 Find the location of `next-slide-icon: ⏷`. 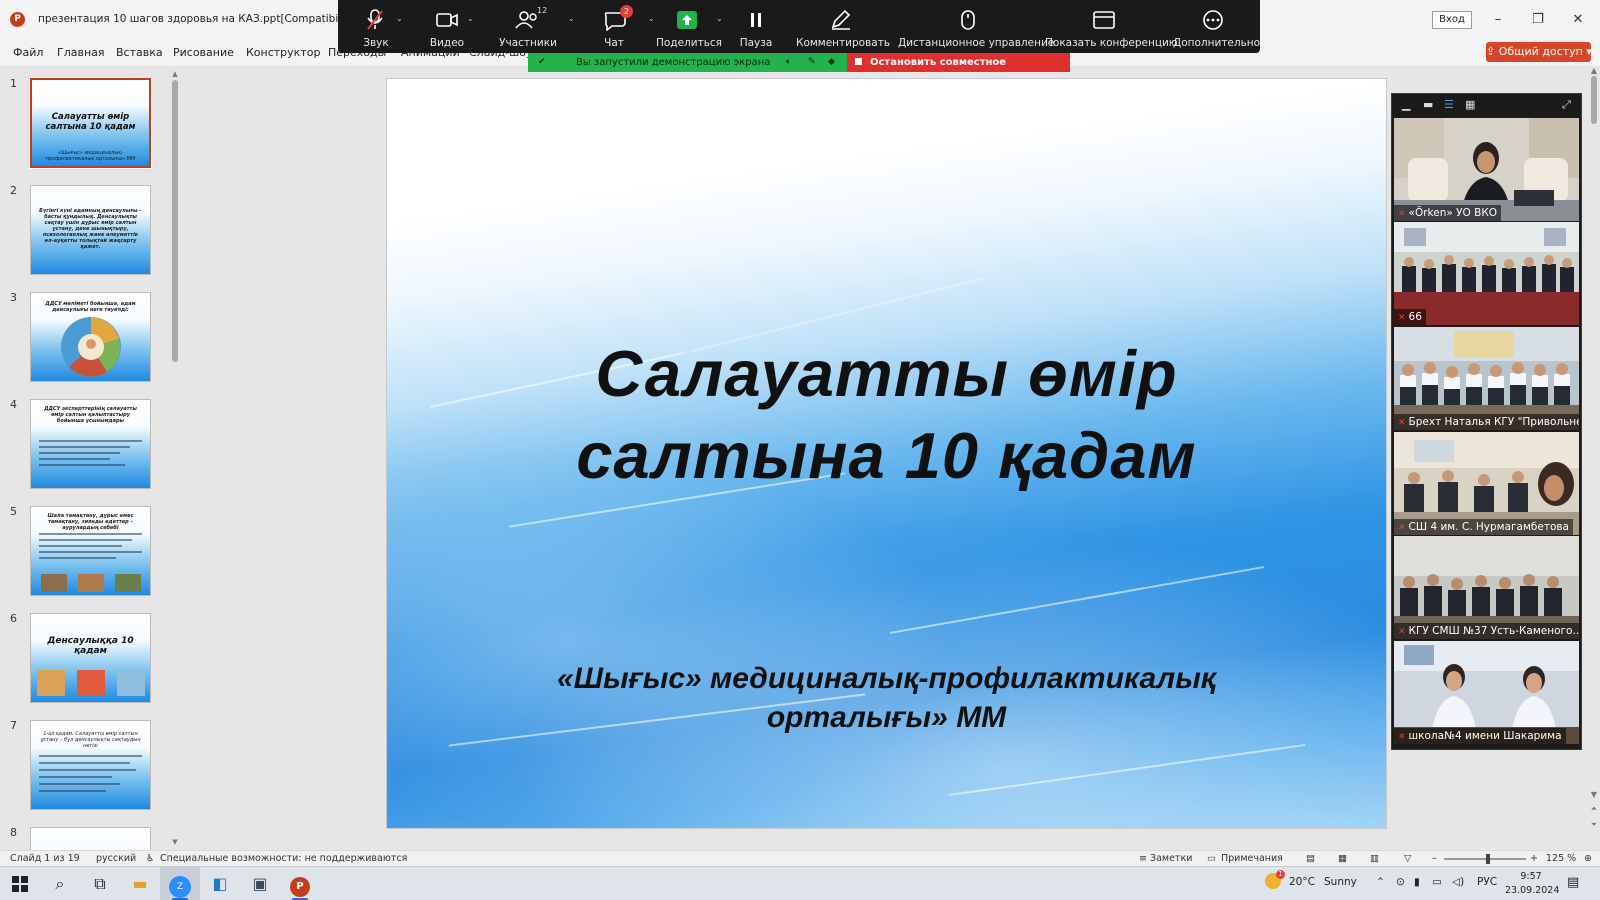

next-slide-icon: ⏷ is located at coordinates (1594, 825).